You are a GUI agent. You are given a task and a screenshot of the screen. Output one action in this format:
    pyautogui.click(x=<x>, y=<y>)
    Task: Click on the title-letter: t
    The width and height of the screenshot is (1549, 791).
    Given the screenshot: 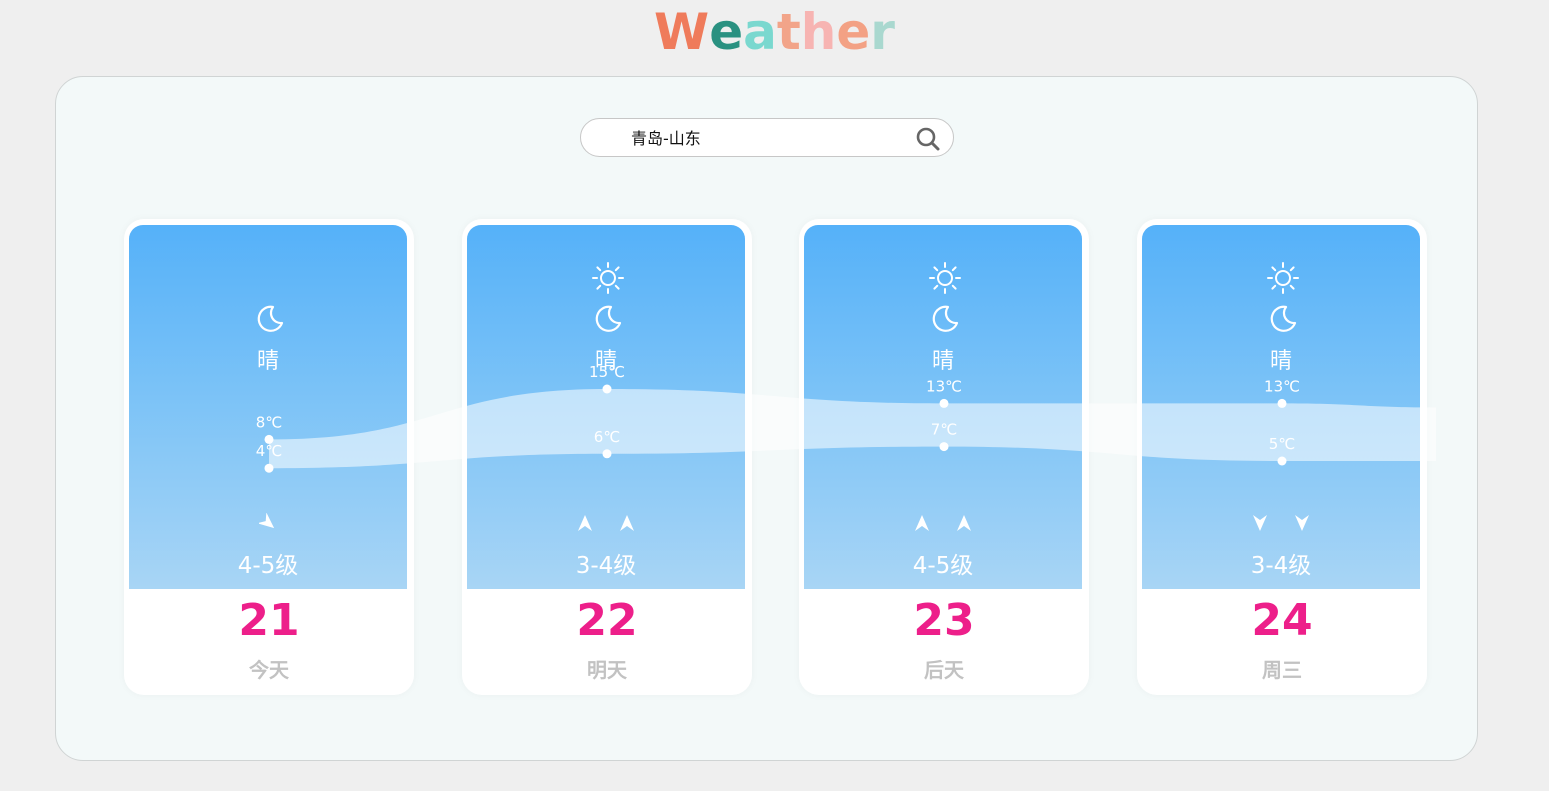 What is the action you would take?
    pyautogui.click(x=788, y=32)
    